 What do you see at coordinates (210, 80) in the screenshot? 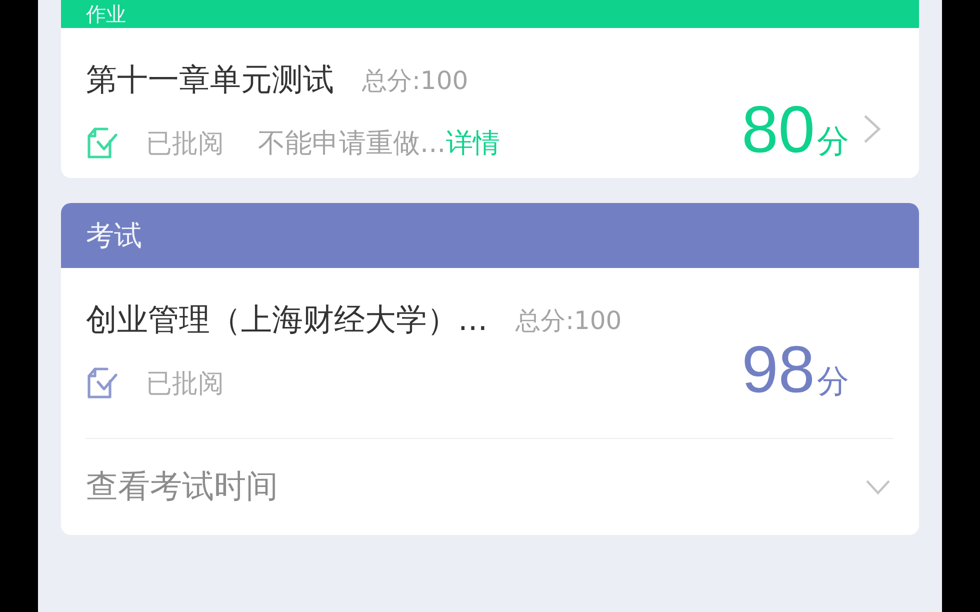
I see `assignment-title: 第十一章单元测试` at bounding box center [210, 80].